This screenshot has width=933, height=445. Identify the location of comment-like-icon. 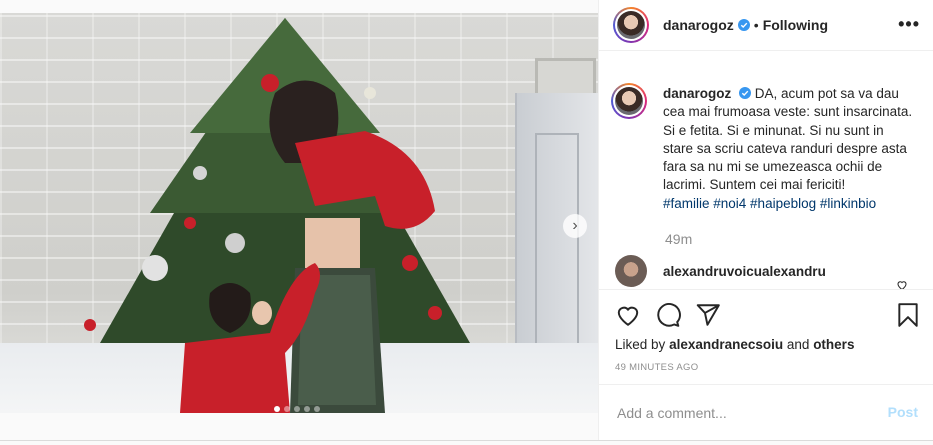
(902, 284).